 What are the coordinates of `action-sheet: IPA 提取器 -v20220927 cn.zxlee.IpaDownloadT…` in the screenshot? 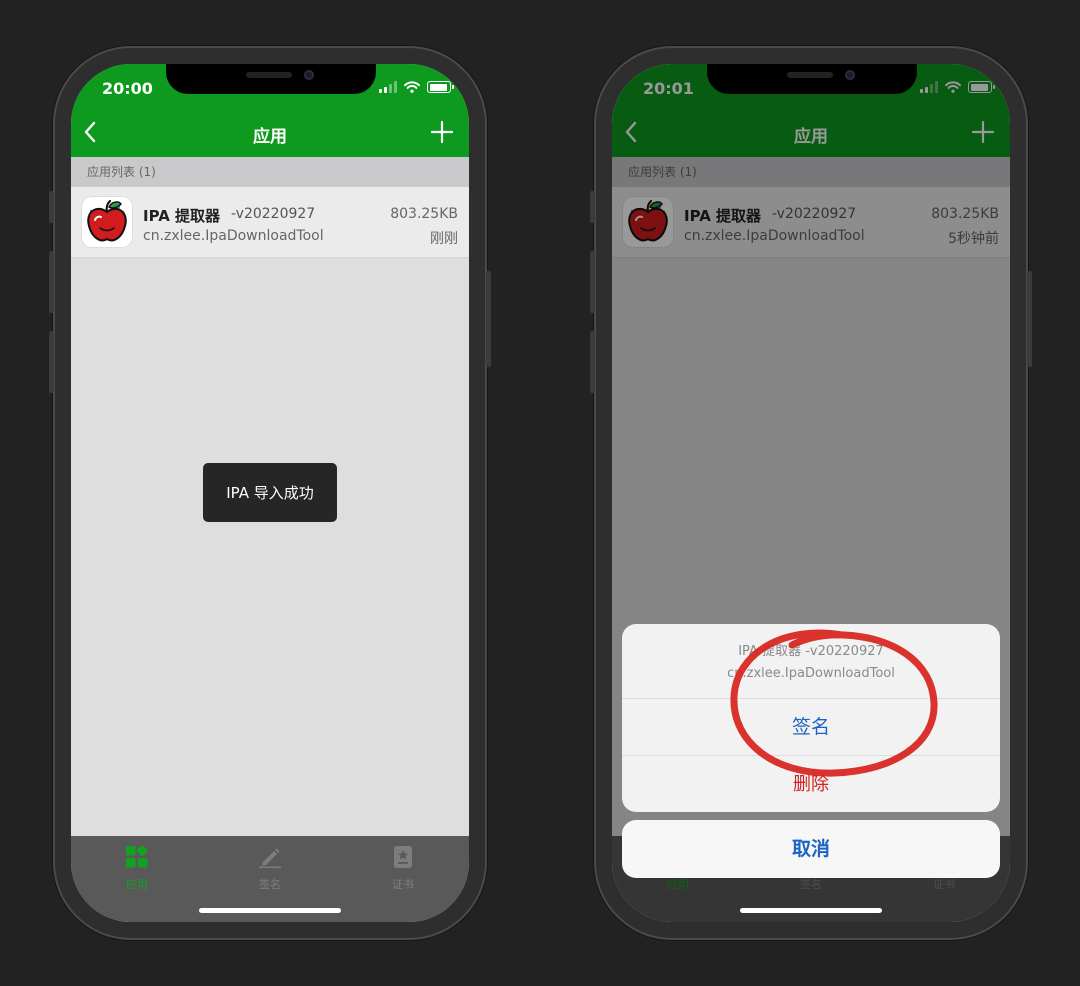 It's located at (811, 718).